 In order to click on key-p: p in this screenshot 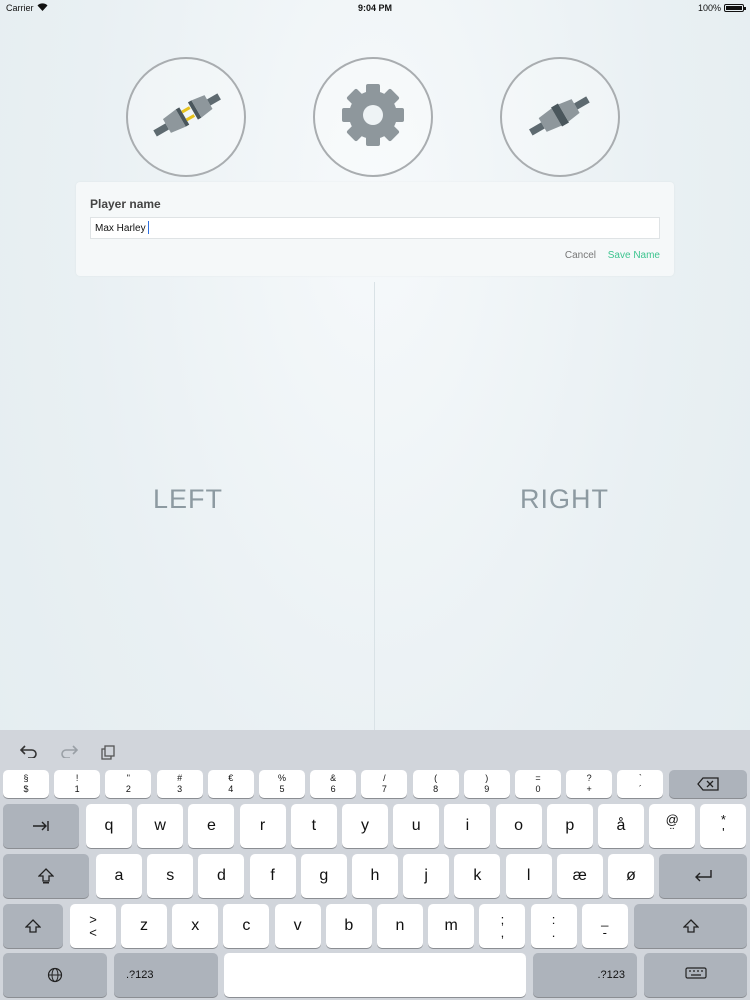, I will do `click(569, 826)`.